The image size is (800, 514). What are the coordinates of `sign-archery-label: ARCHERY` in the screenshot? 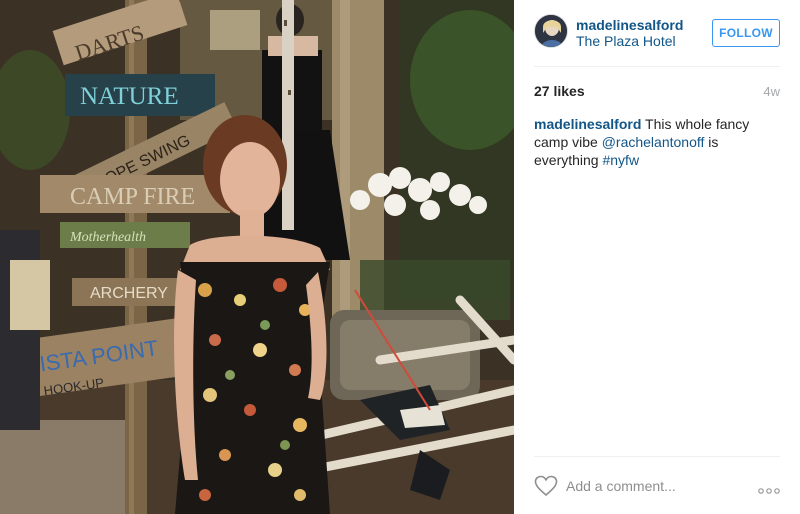 It's located at (129, 293).